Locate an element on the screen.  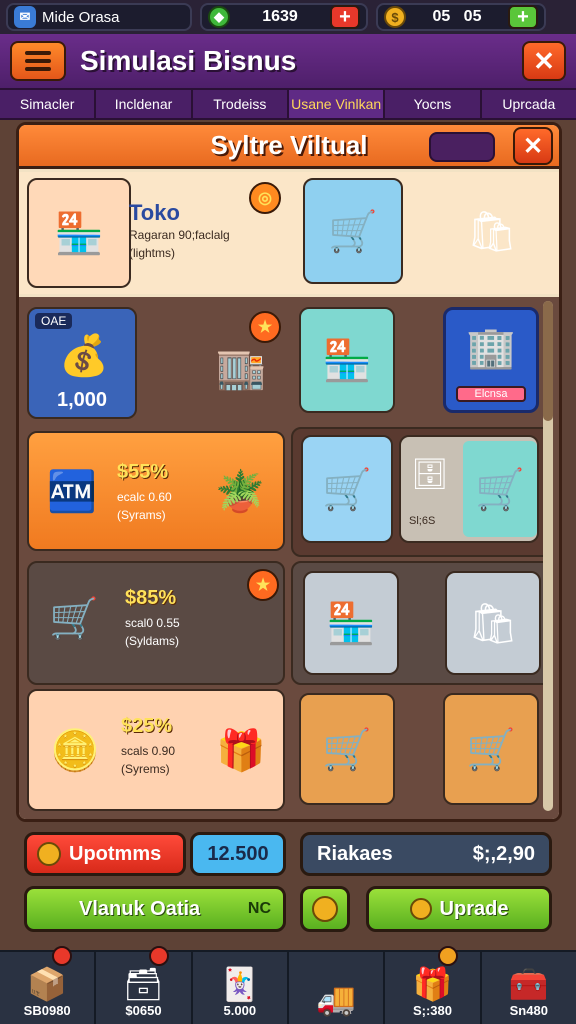
menu-button is located at coordinates (38, 61).